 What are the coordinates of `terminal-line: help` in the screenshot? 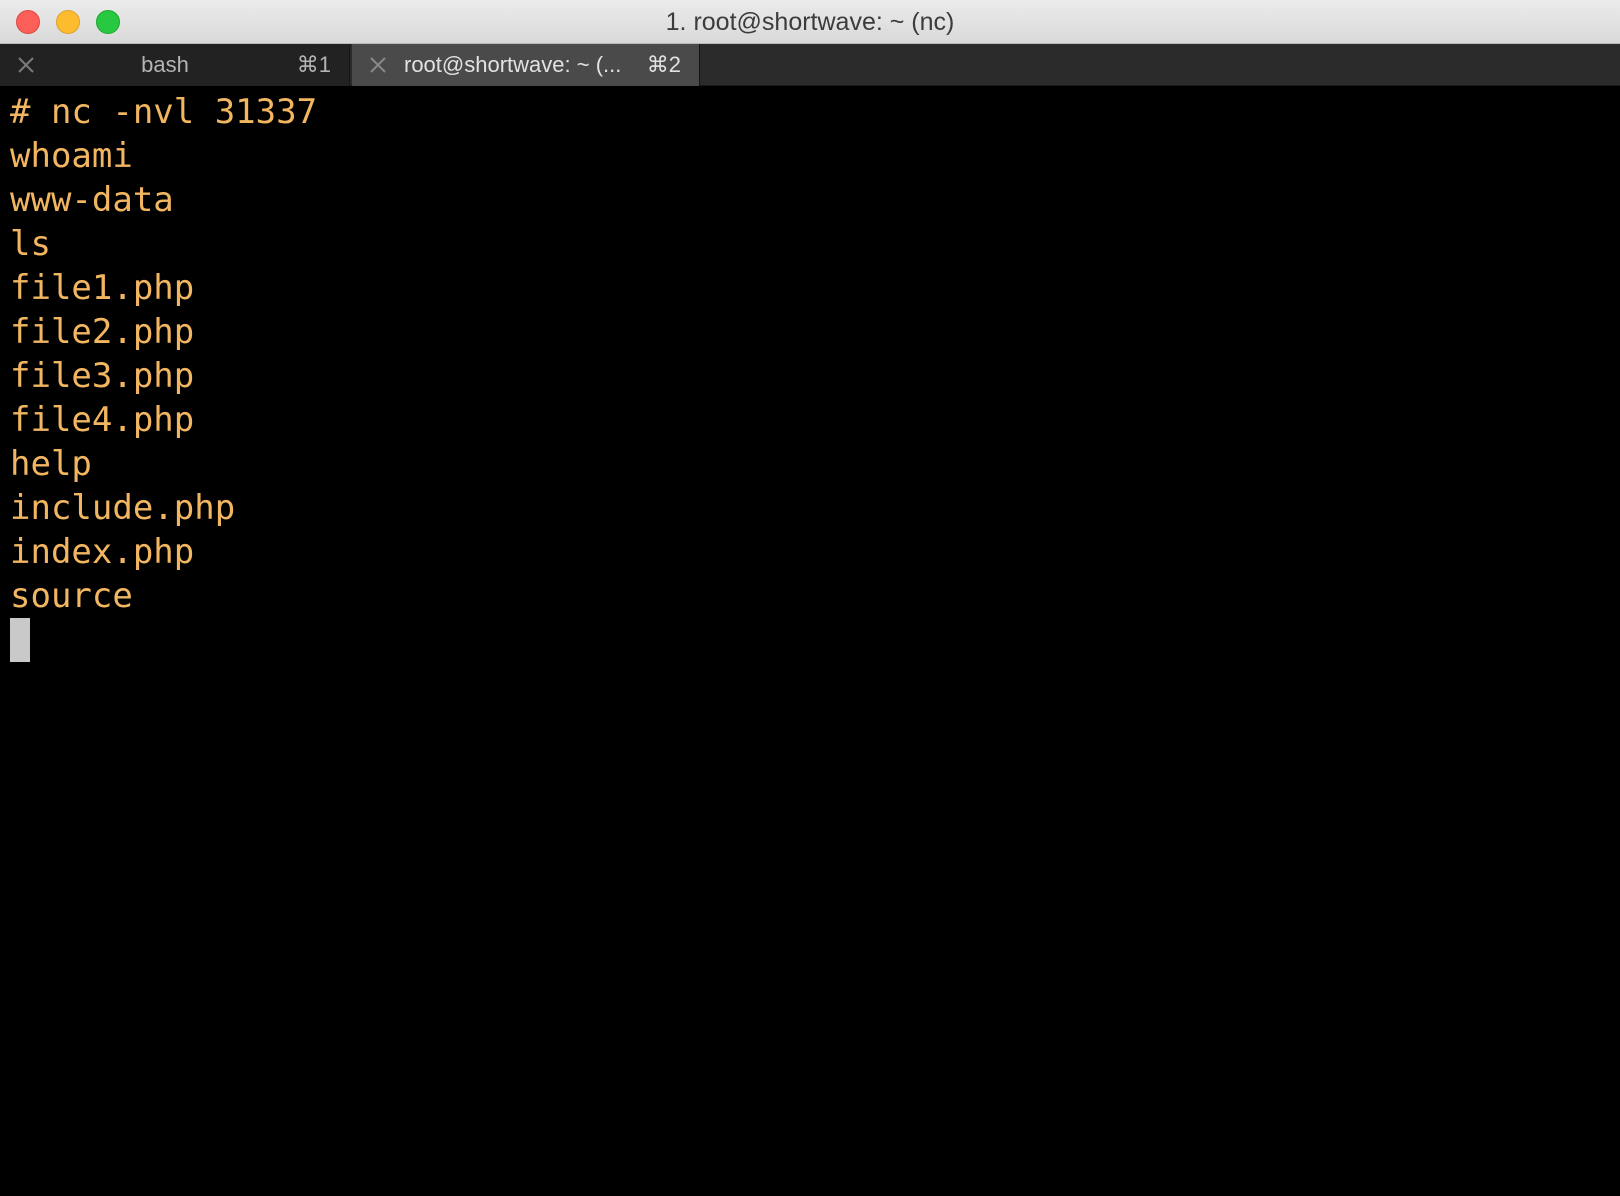 It's located at (51, 464).